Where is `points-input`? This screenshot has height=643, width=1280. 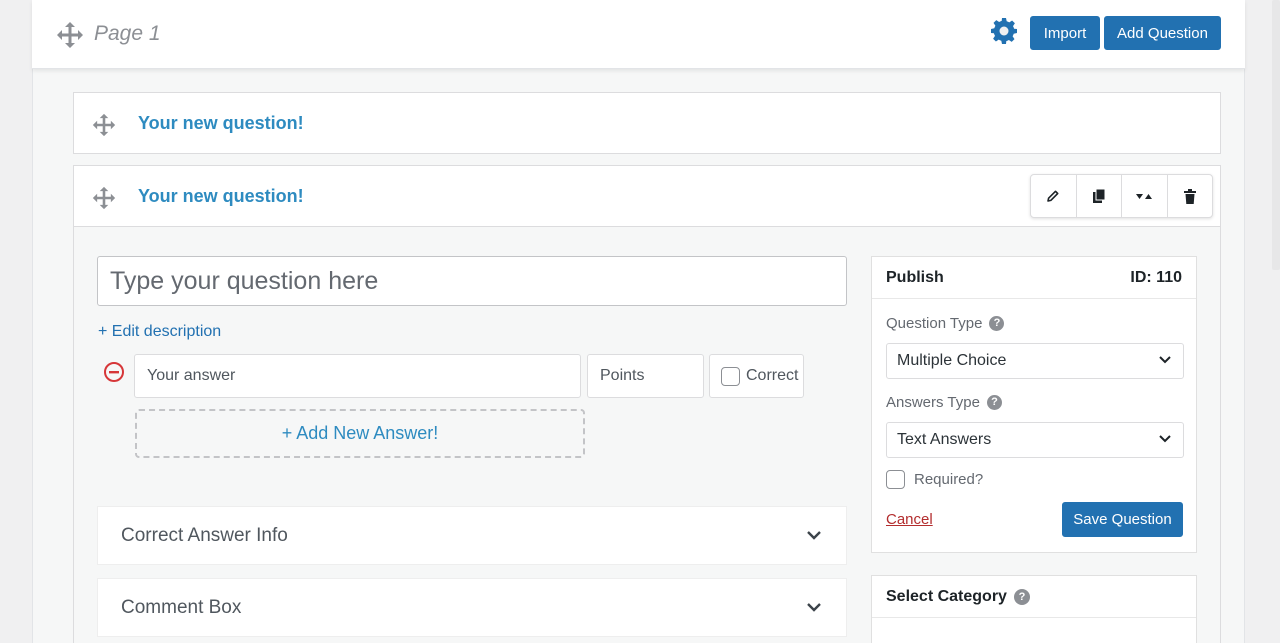
points-input is located at coordinates (645, 376).